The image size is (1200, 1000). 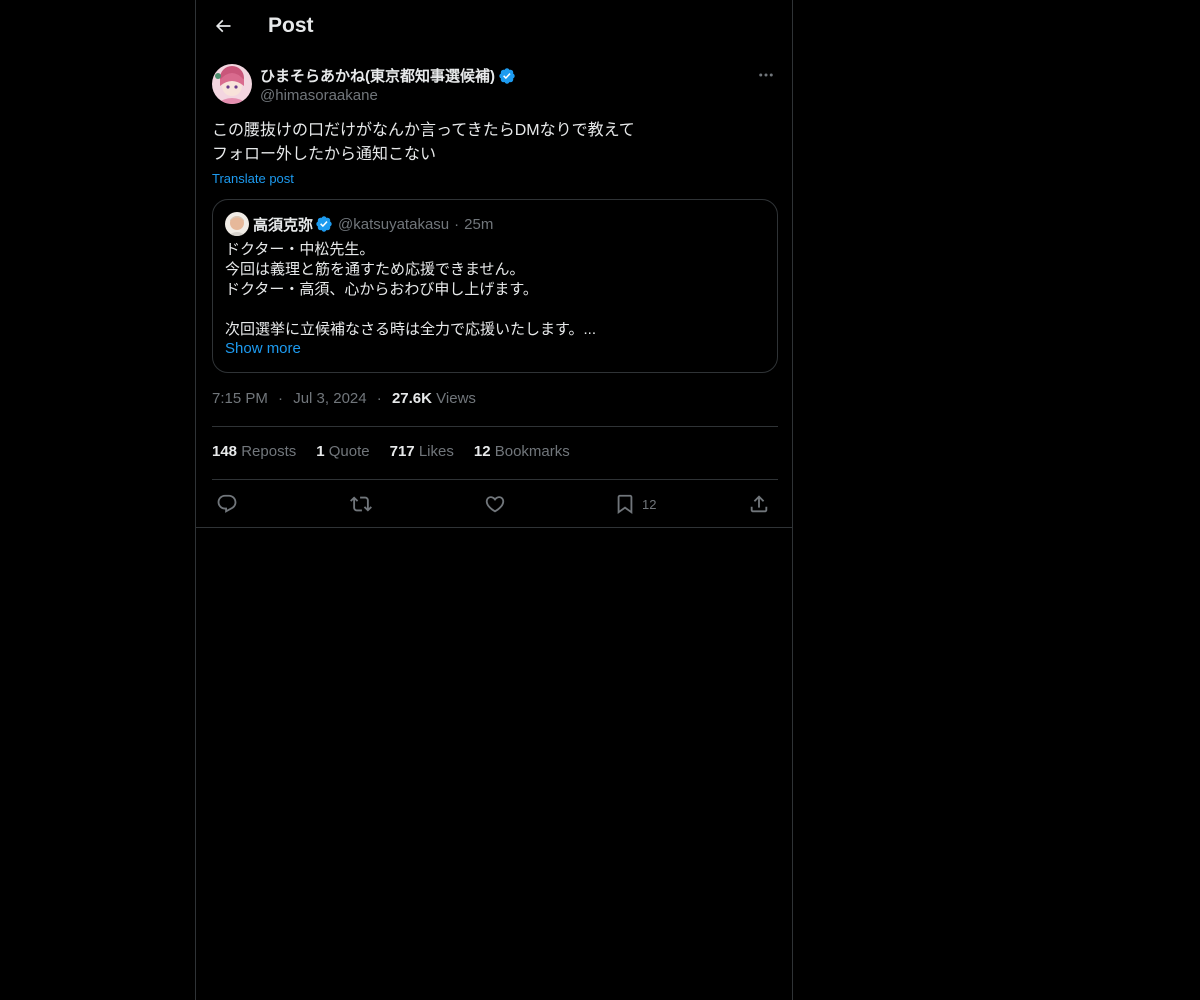 I want to click on views-count: 27.6K, so click(x=411, y=398).